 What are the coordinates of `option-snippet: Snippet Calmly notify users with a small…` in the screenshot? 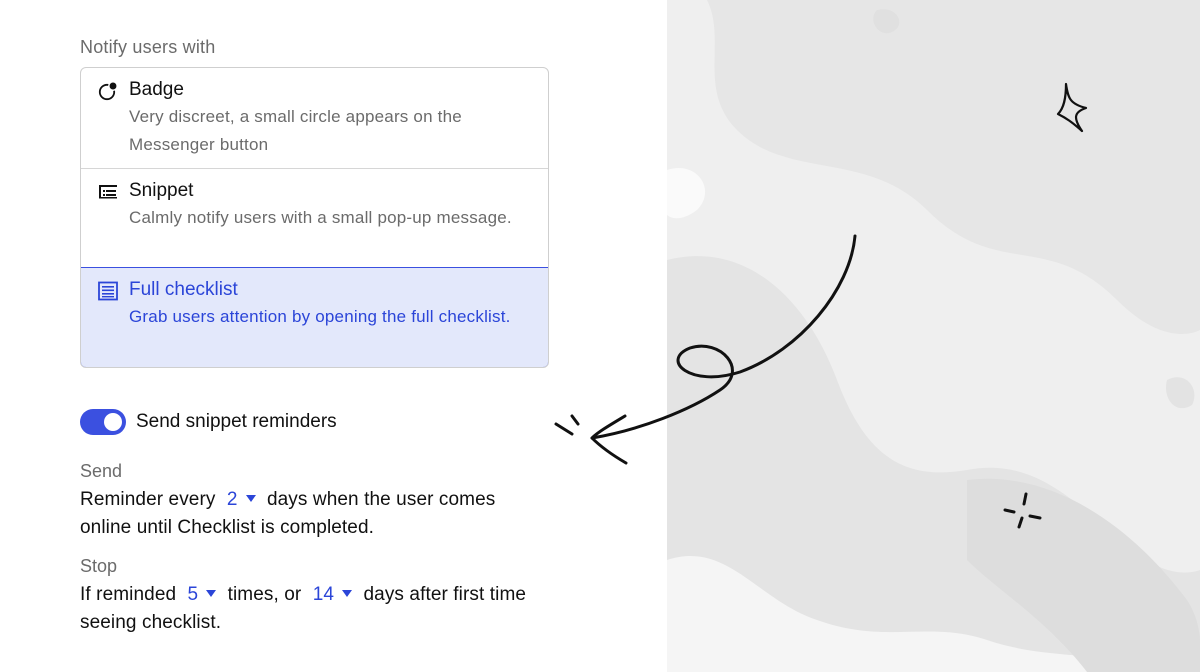 It's located at (314, 218).